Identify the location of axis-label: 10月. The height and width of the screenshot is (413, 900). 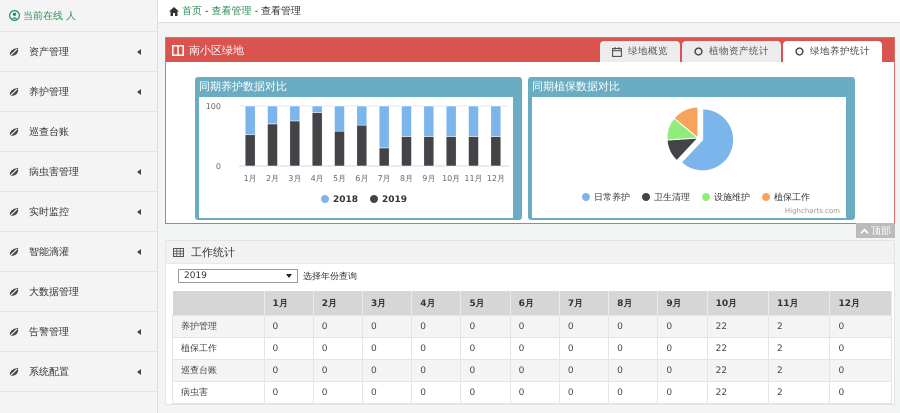
(451, 178).